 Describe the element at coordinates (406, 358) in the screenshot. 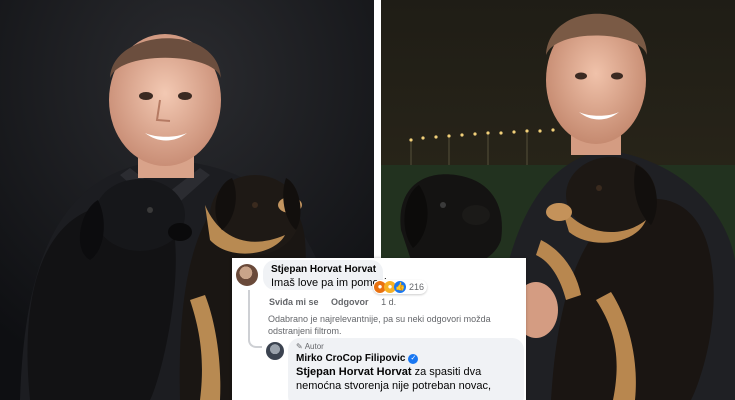

I see `reply-author-row: Mirko CroCop Filipovic ✓` at that location.